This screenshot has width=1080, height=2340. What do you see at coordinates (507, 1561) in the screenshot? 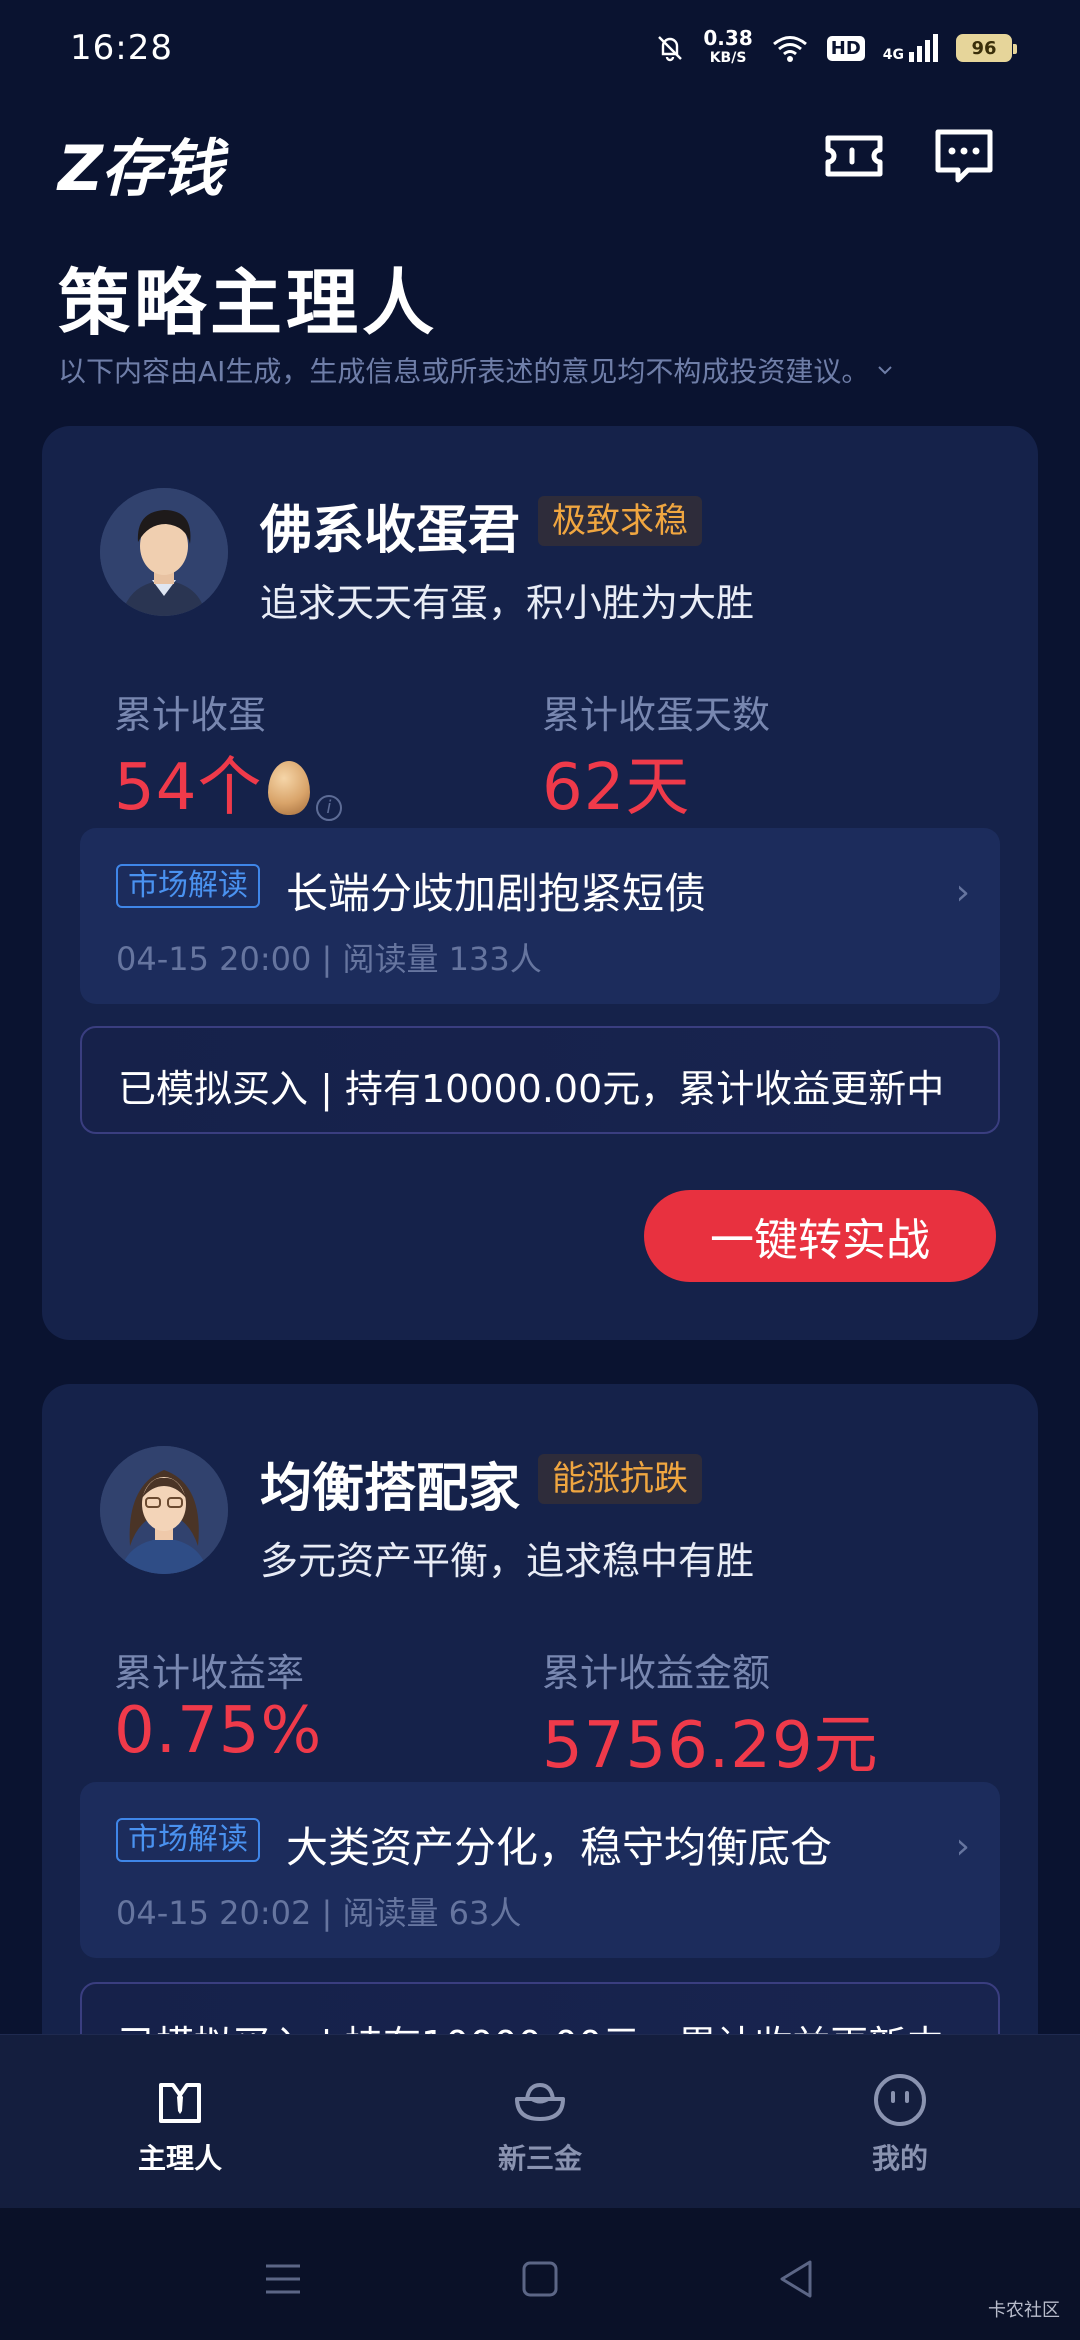
I see `persona-desc: 多元资产平衡，追求稳中有胜` at bounding box center [507, 1561].